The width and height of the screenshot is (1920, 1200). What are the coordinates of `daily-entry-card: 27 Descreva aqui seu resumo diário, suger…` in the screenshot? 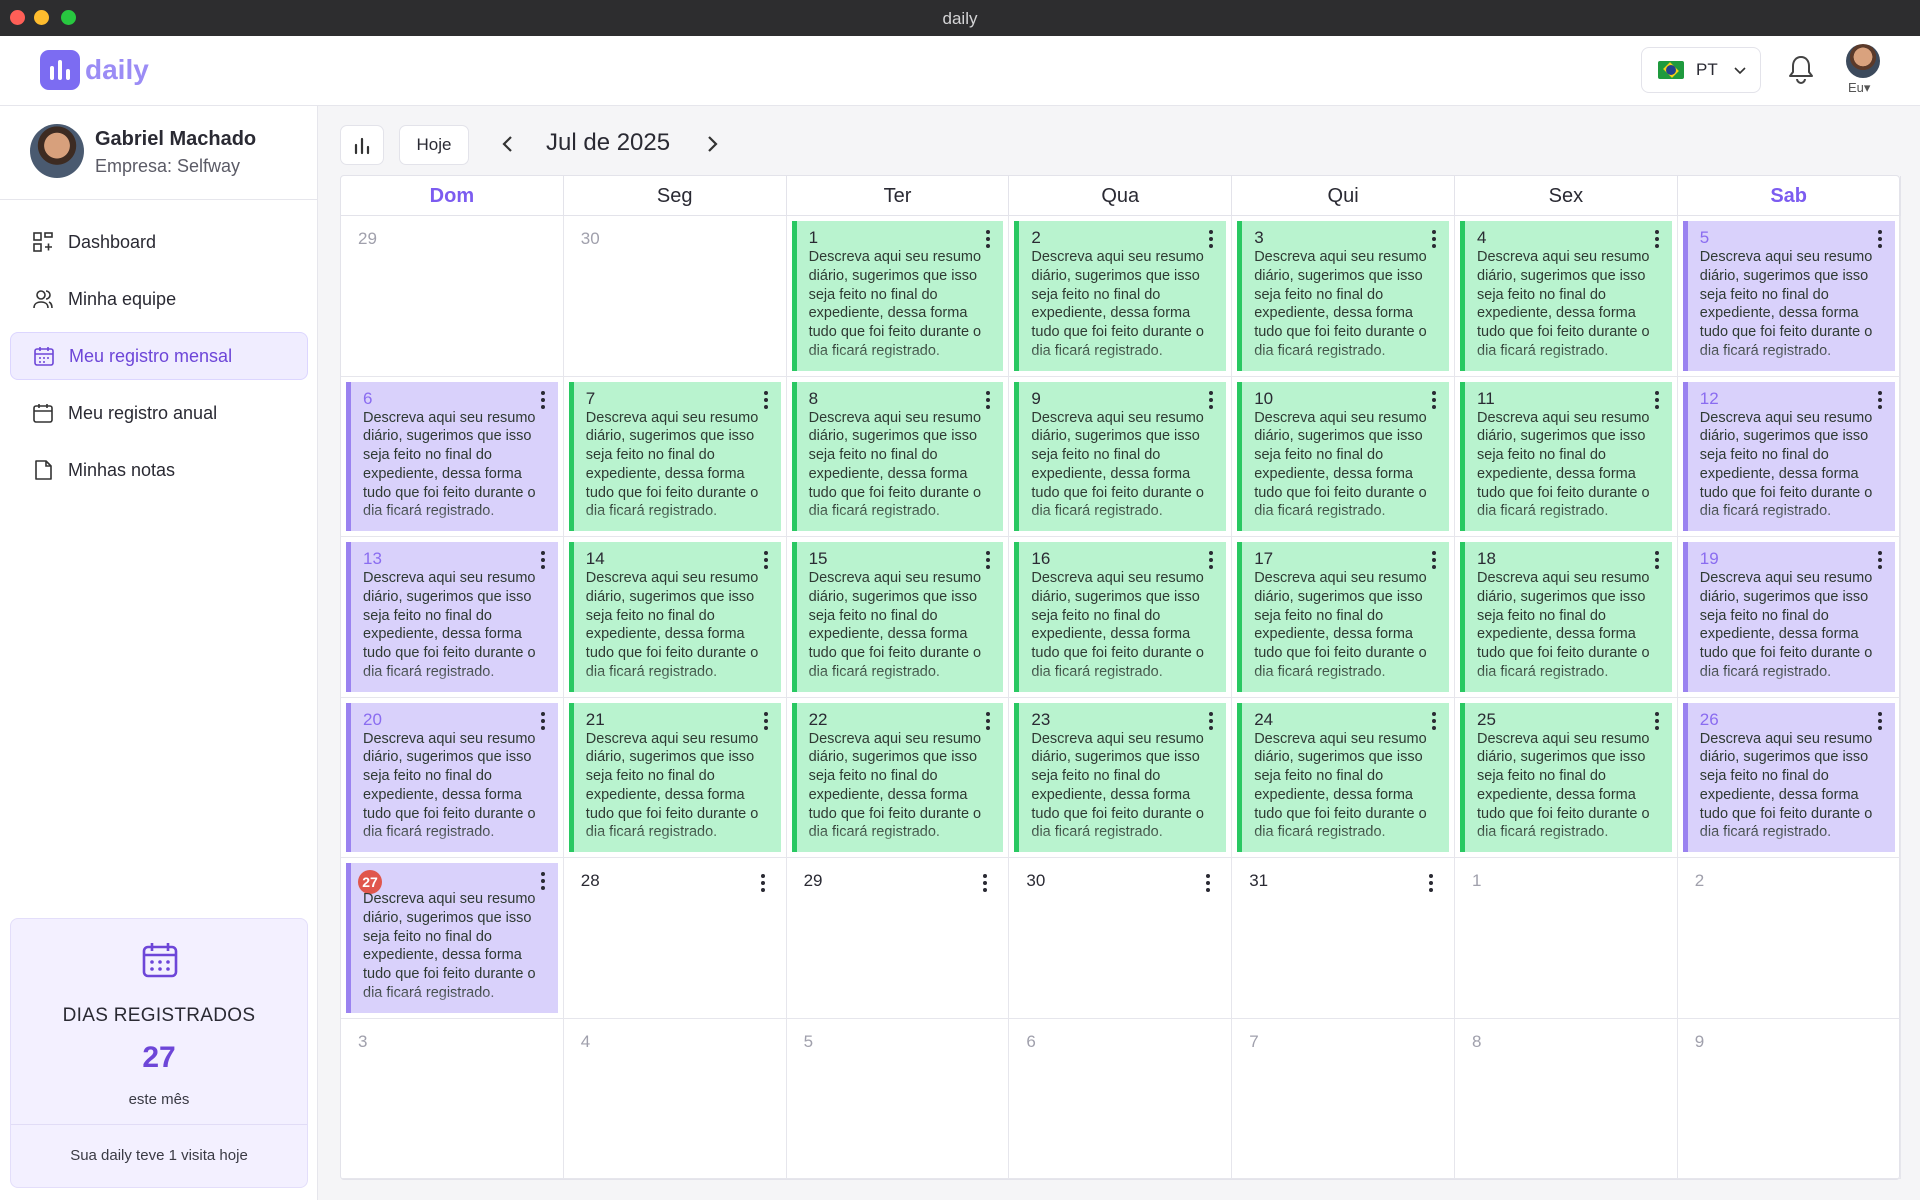 It's located at (452, 938).